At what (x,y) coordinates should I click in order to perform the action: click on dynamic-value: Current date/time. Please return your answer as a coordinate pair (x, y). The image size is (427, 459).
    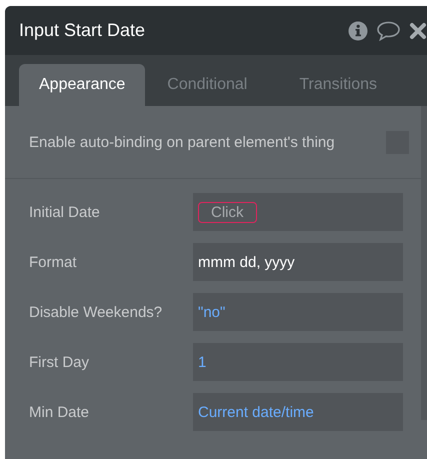
    Looking at the image, I should click on (256, 412).